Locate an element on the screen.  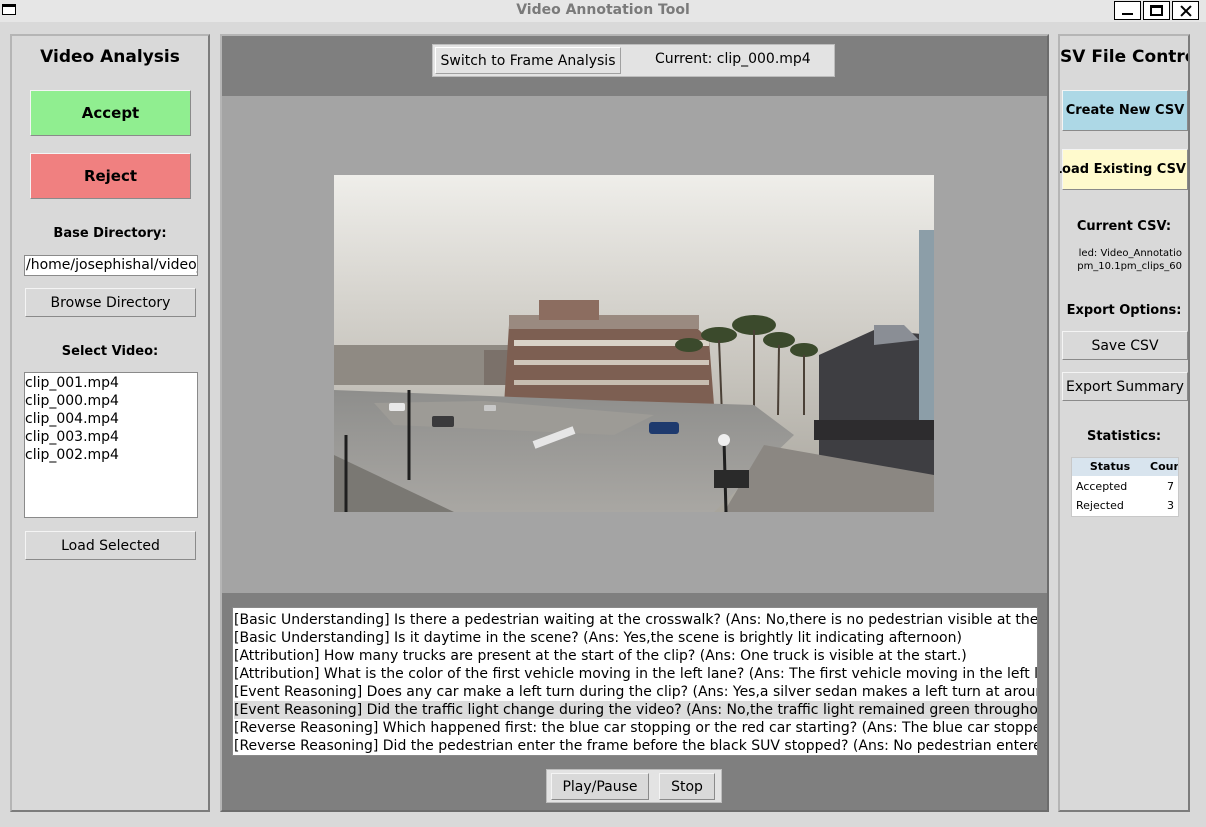
table-cell-status: Rejected is located at coordinates (1100, 505).